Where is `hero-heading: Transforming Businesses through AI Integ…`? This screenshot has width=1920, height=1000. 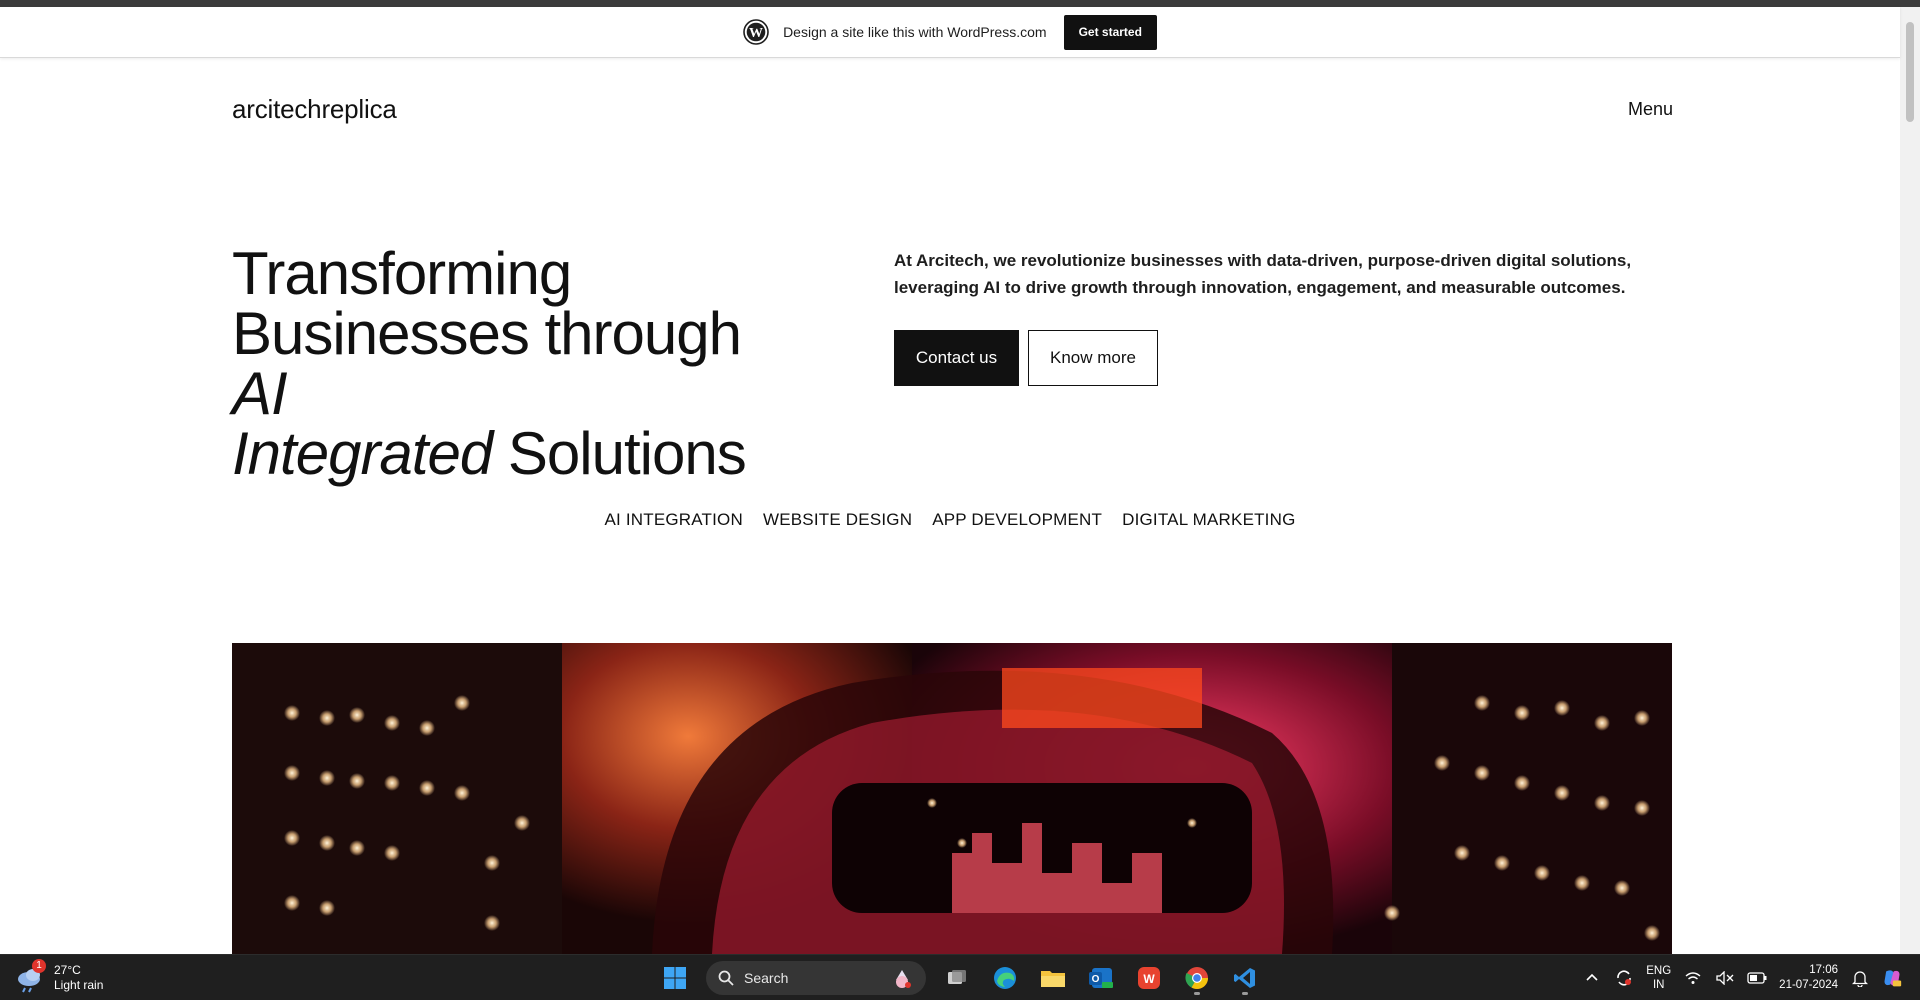 hero-heading: Transforming Businesses through AI Integ… is located at coordinates (552, 364).